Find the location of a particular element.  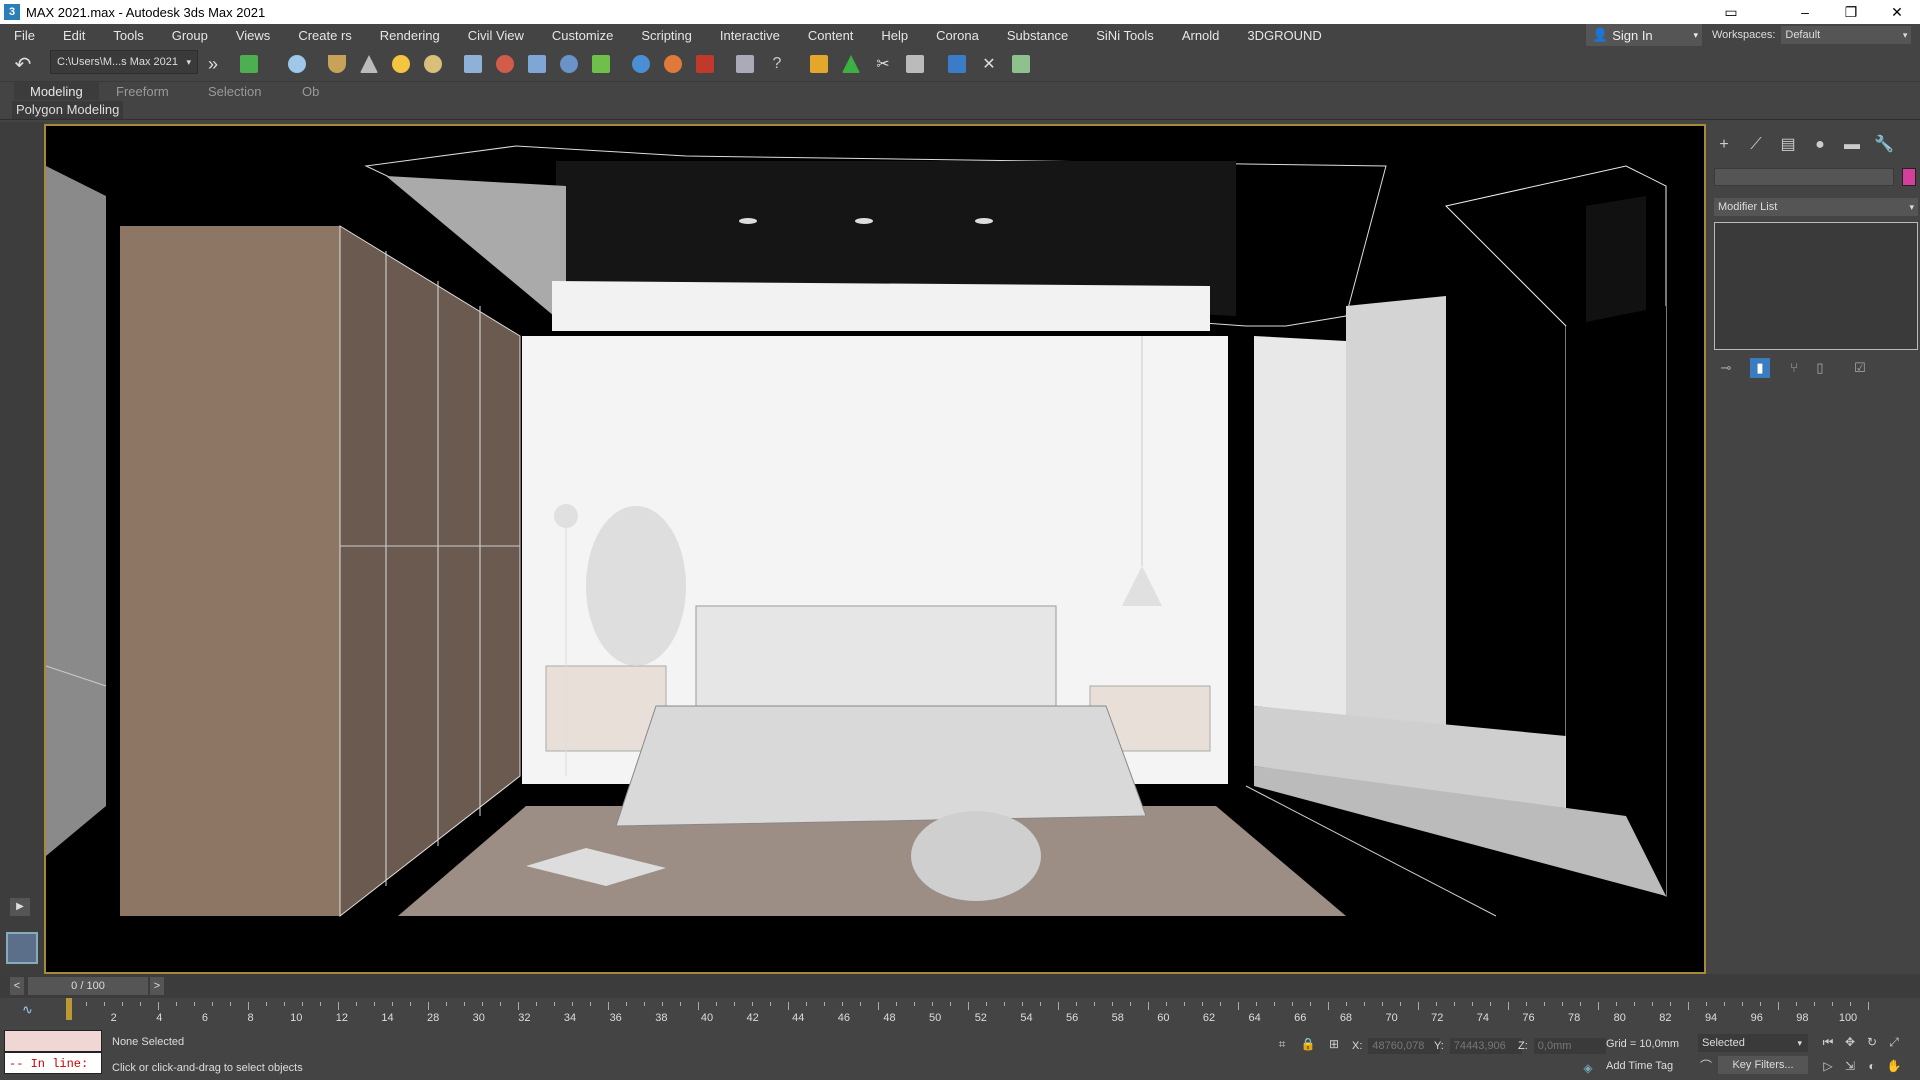

menu-scripting: Scripting is located at coordinates (666, 35).